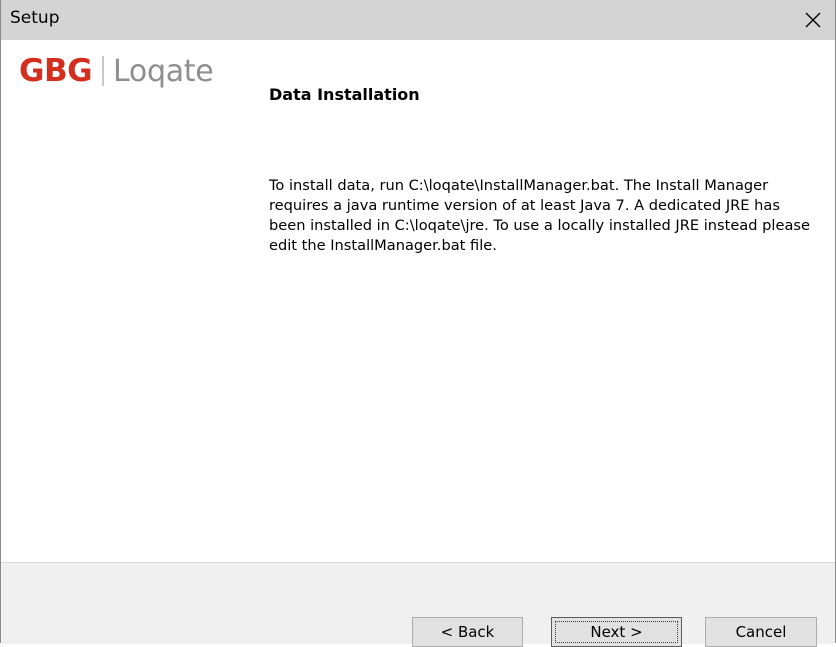 This screenshot has height=647, width=836. I want to click on back-button-label: < Back, so click(467, 632).